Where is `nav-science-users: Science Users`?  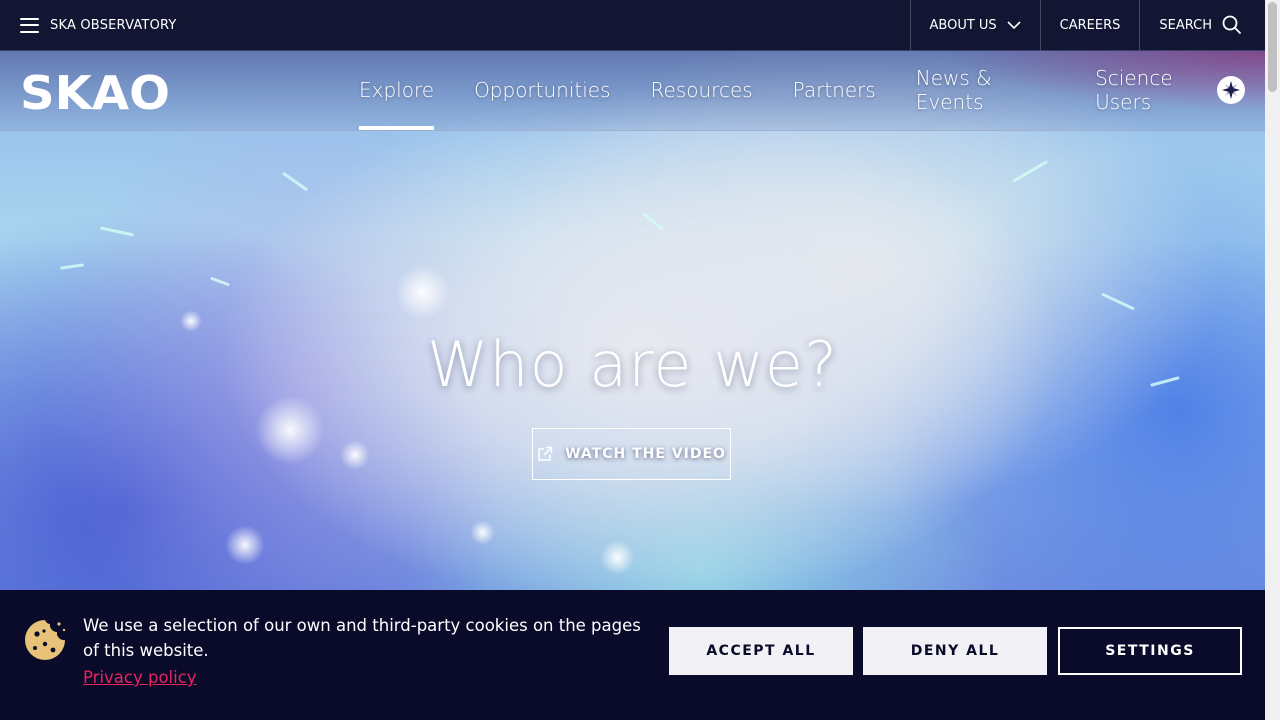
nav-science-users: Science Users is located at coordinates (1160, 90).